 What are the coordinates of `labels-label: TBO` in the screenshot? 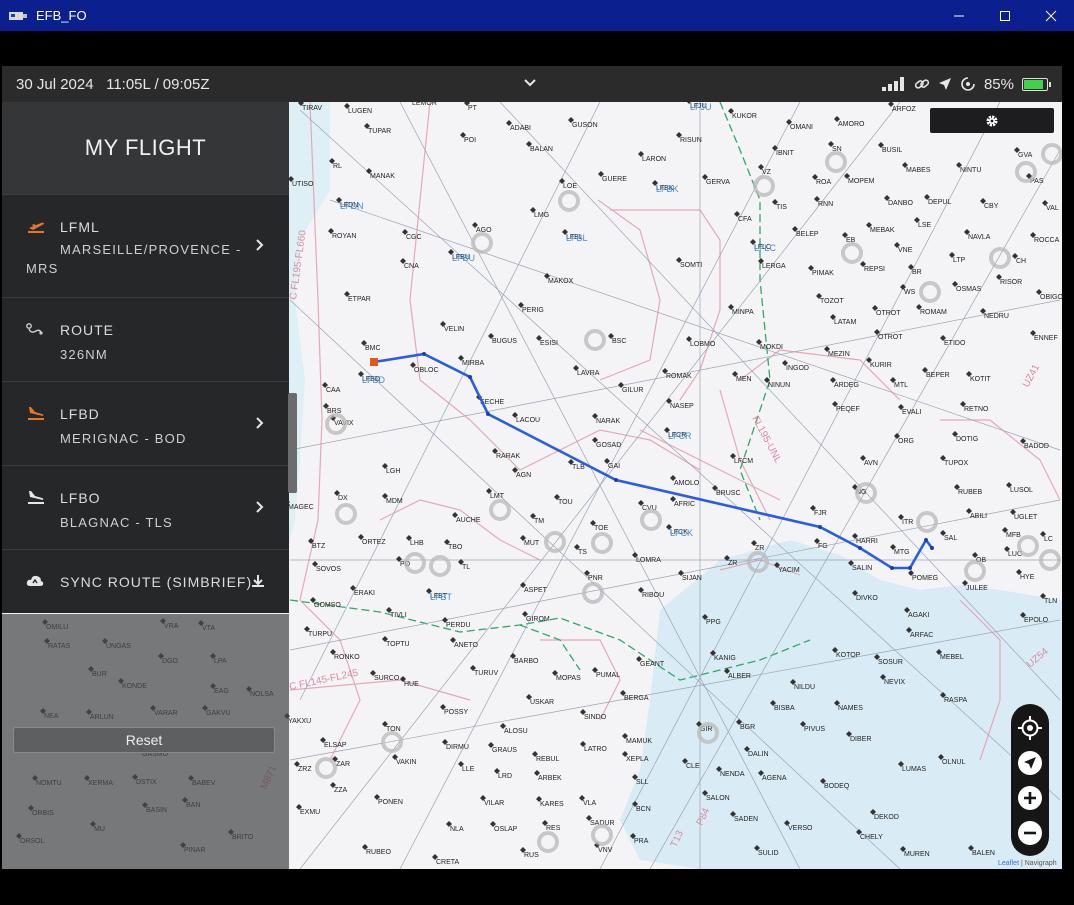 It's located at (455, 547).